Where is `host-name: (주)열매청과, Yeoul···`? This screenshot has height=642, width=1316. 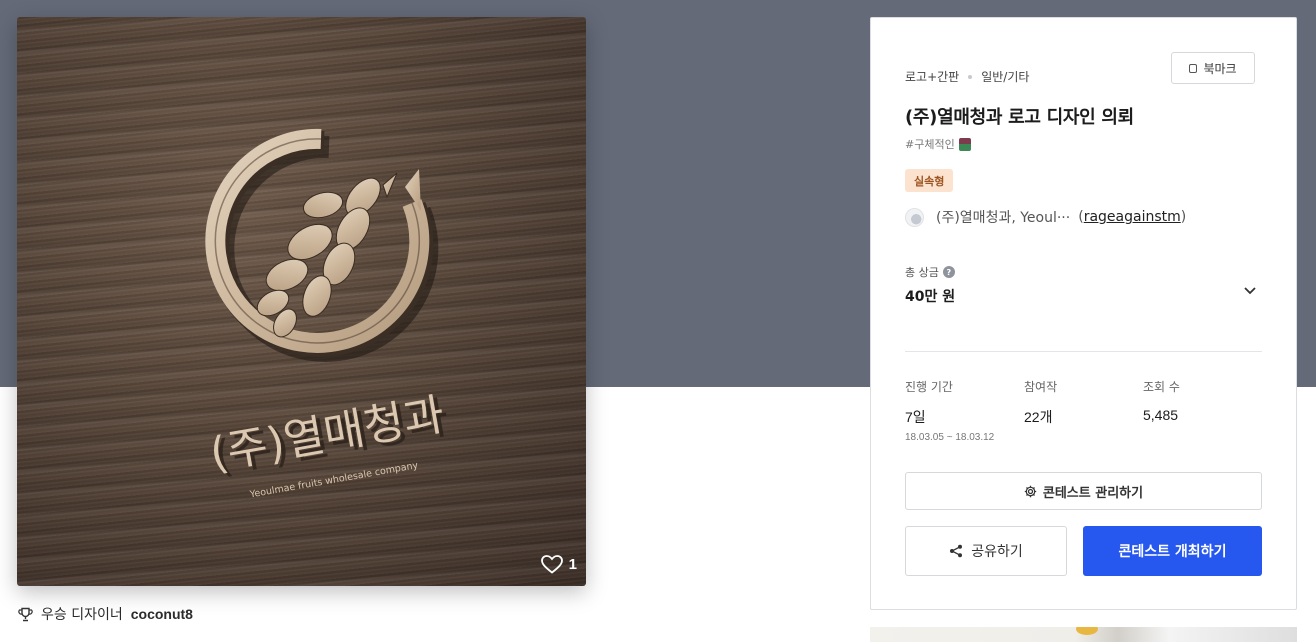
host-name: (주)열매청과, Yeoul··· is located at coordinates (1003, 218).